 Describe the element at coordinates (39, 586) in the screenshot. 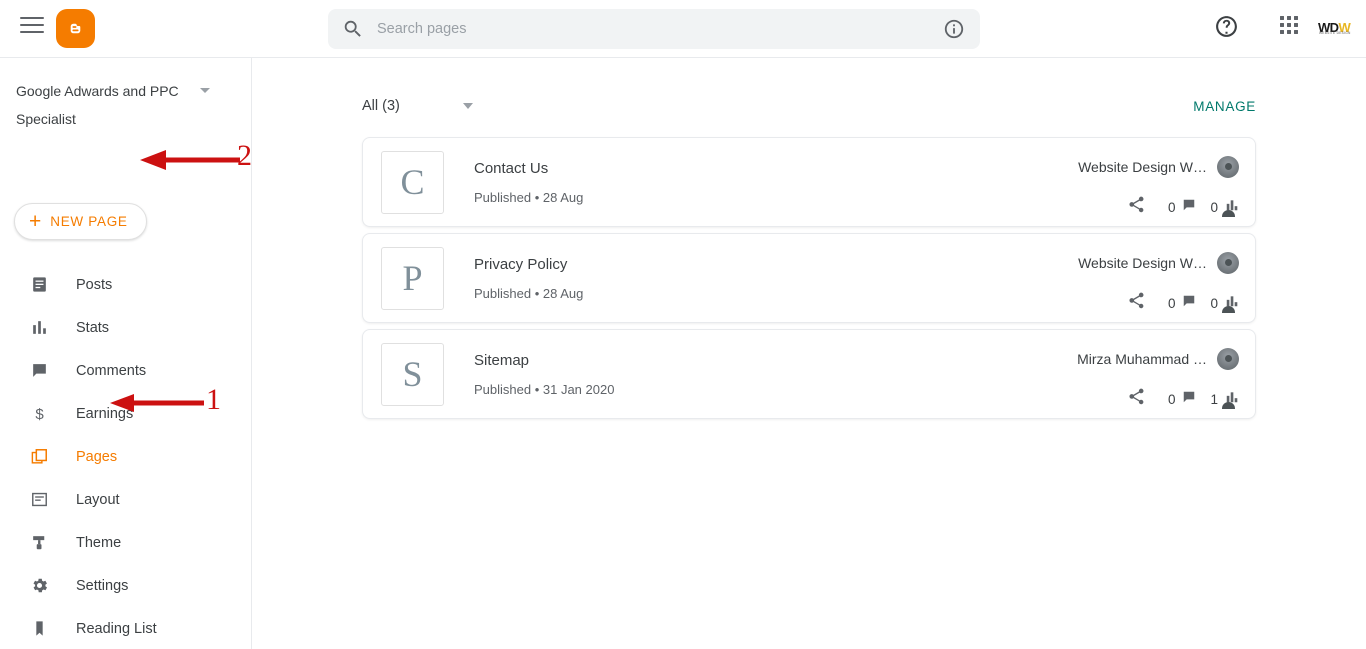

I see `settings-icon` at that location.